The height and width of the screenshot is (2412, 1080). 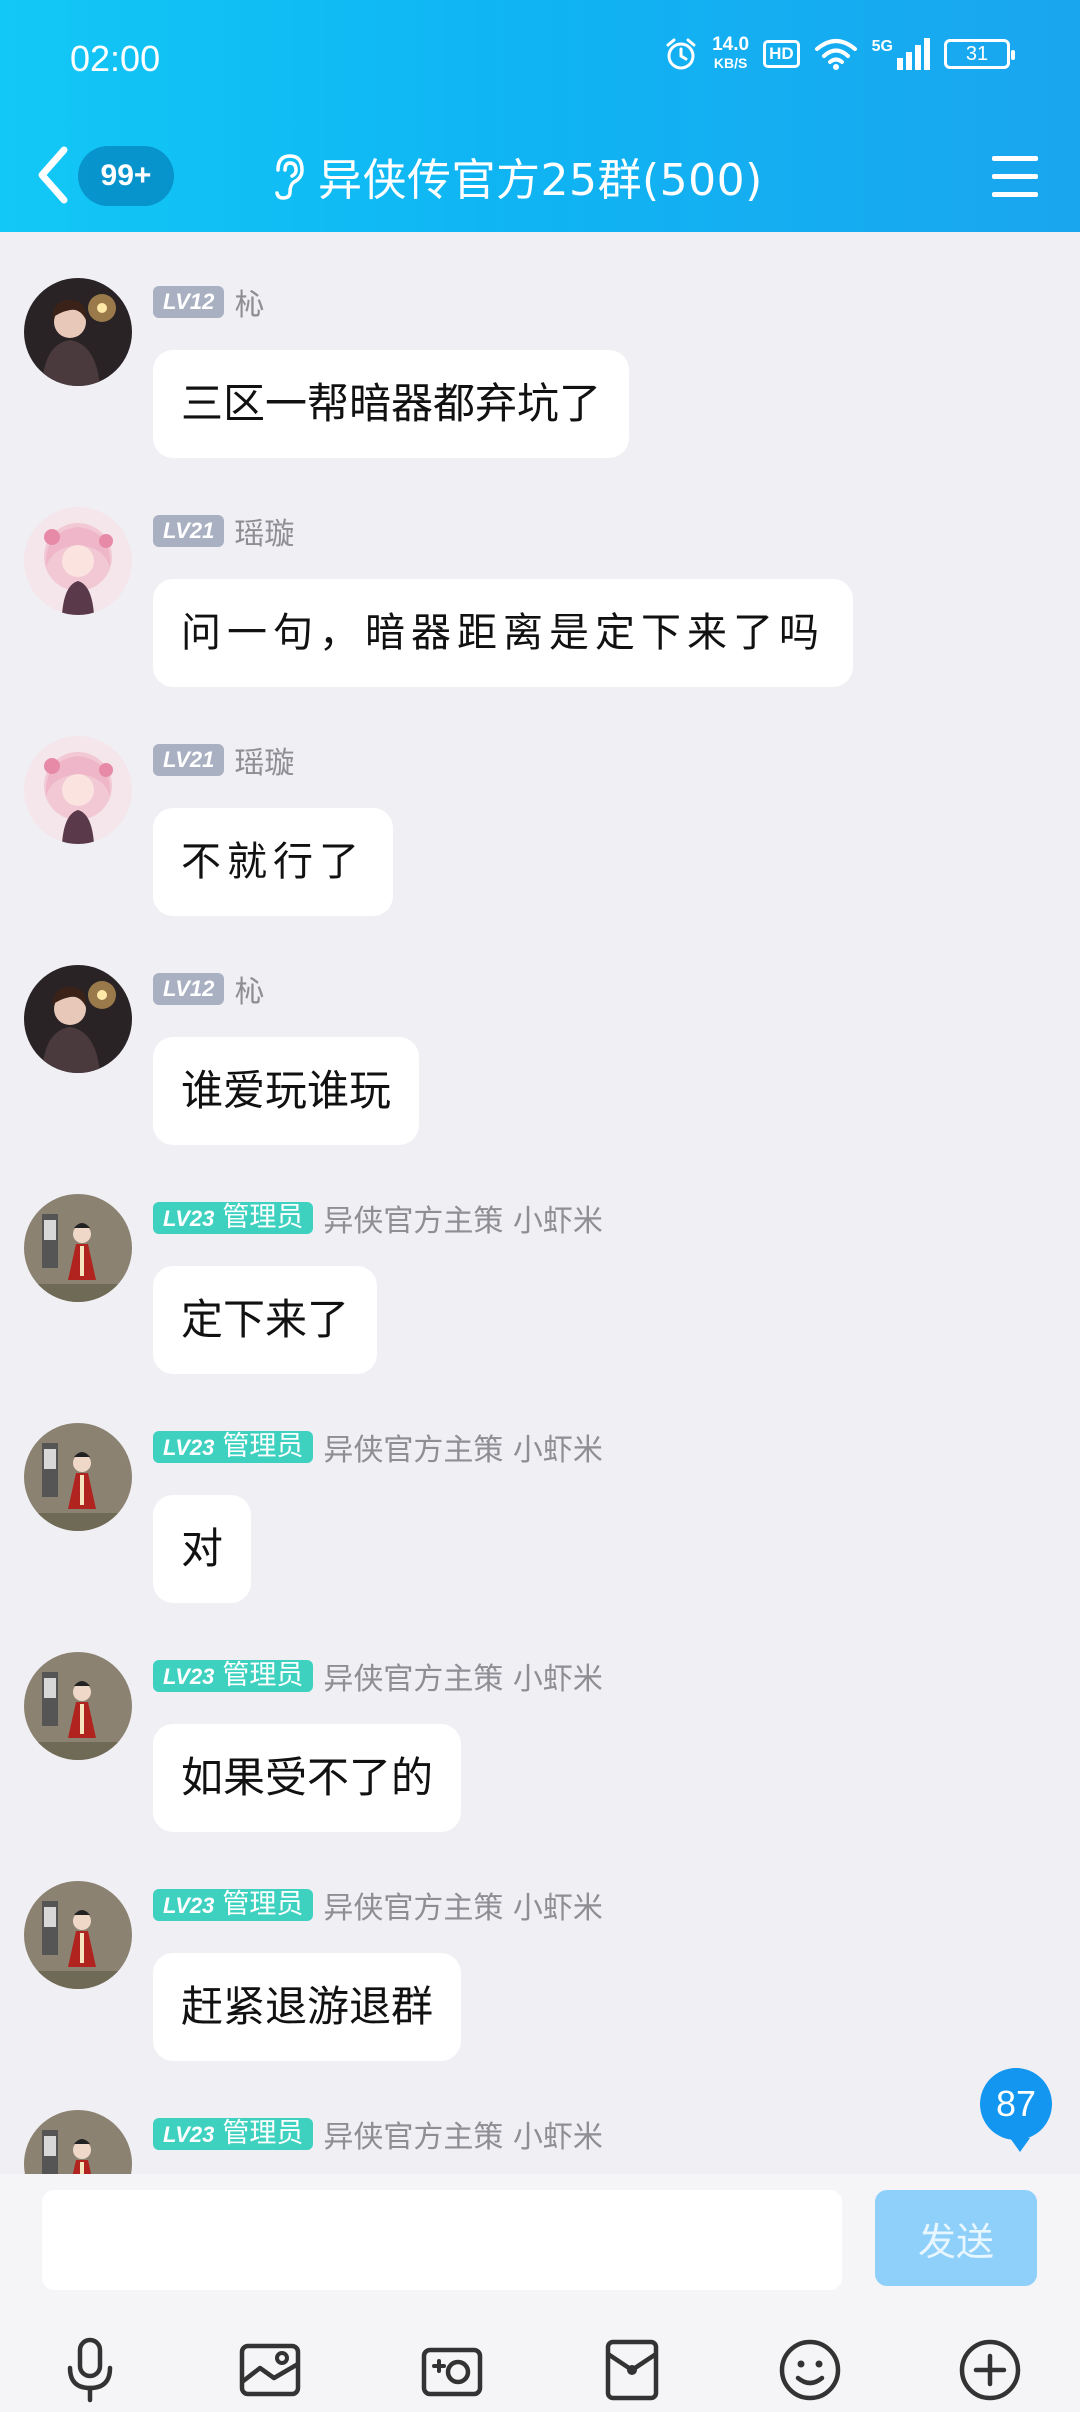 What do you see at coordinates (289, 177) in the screenshot?
I see `ear-icon` at bounding box center [289, 177].